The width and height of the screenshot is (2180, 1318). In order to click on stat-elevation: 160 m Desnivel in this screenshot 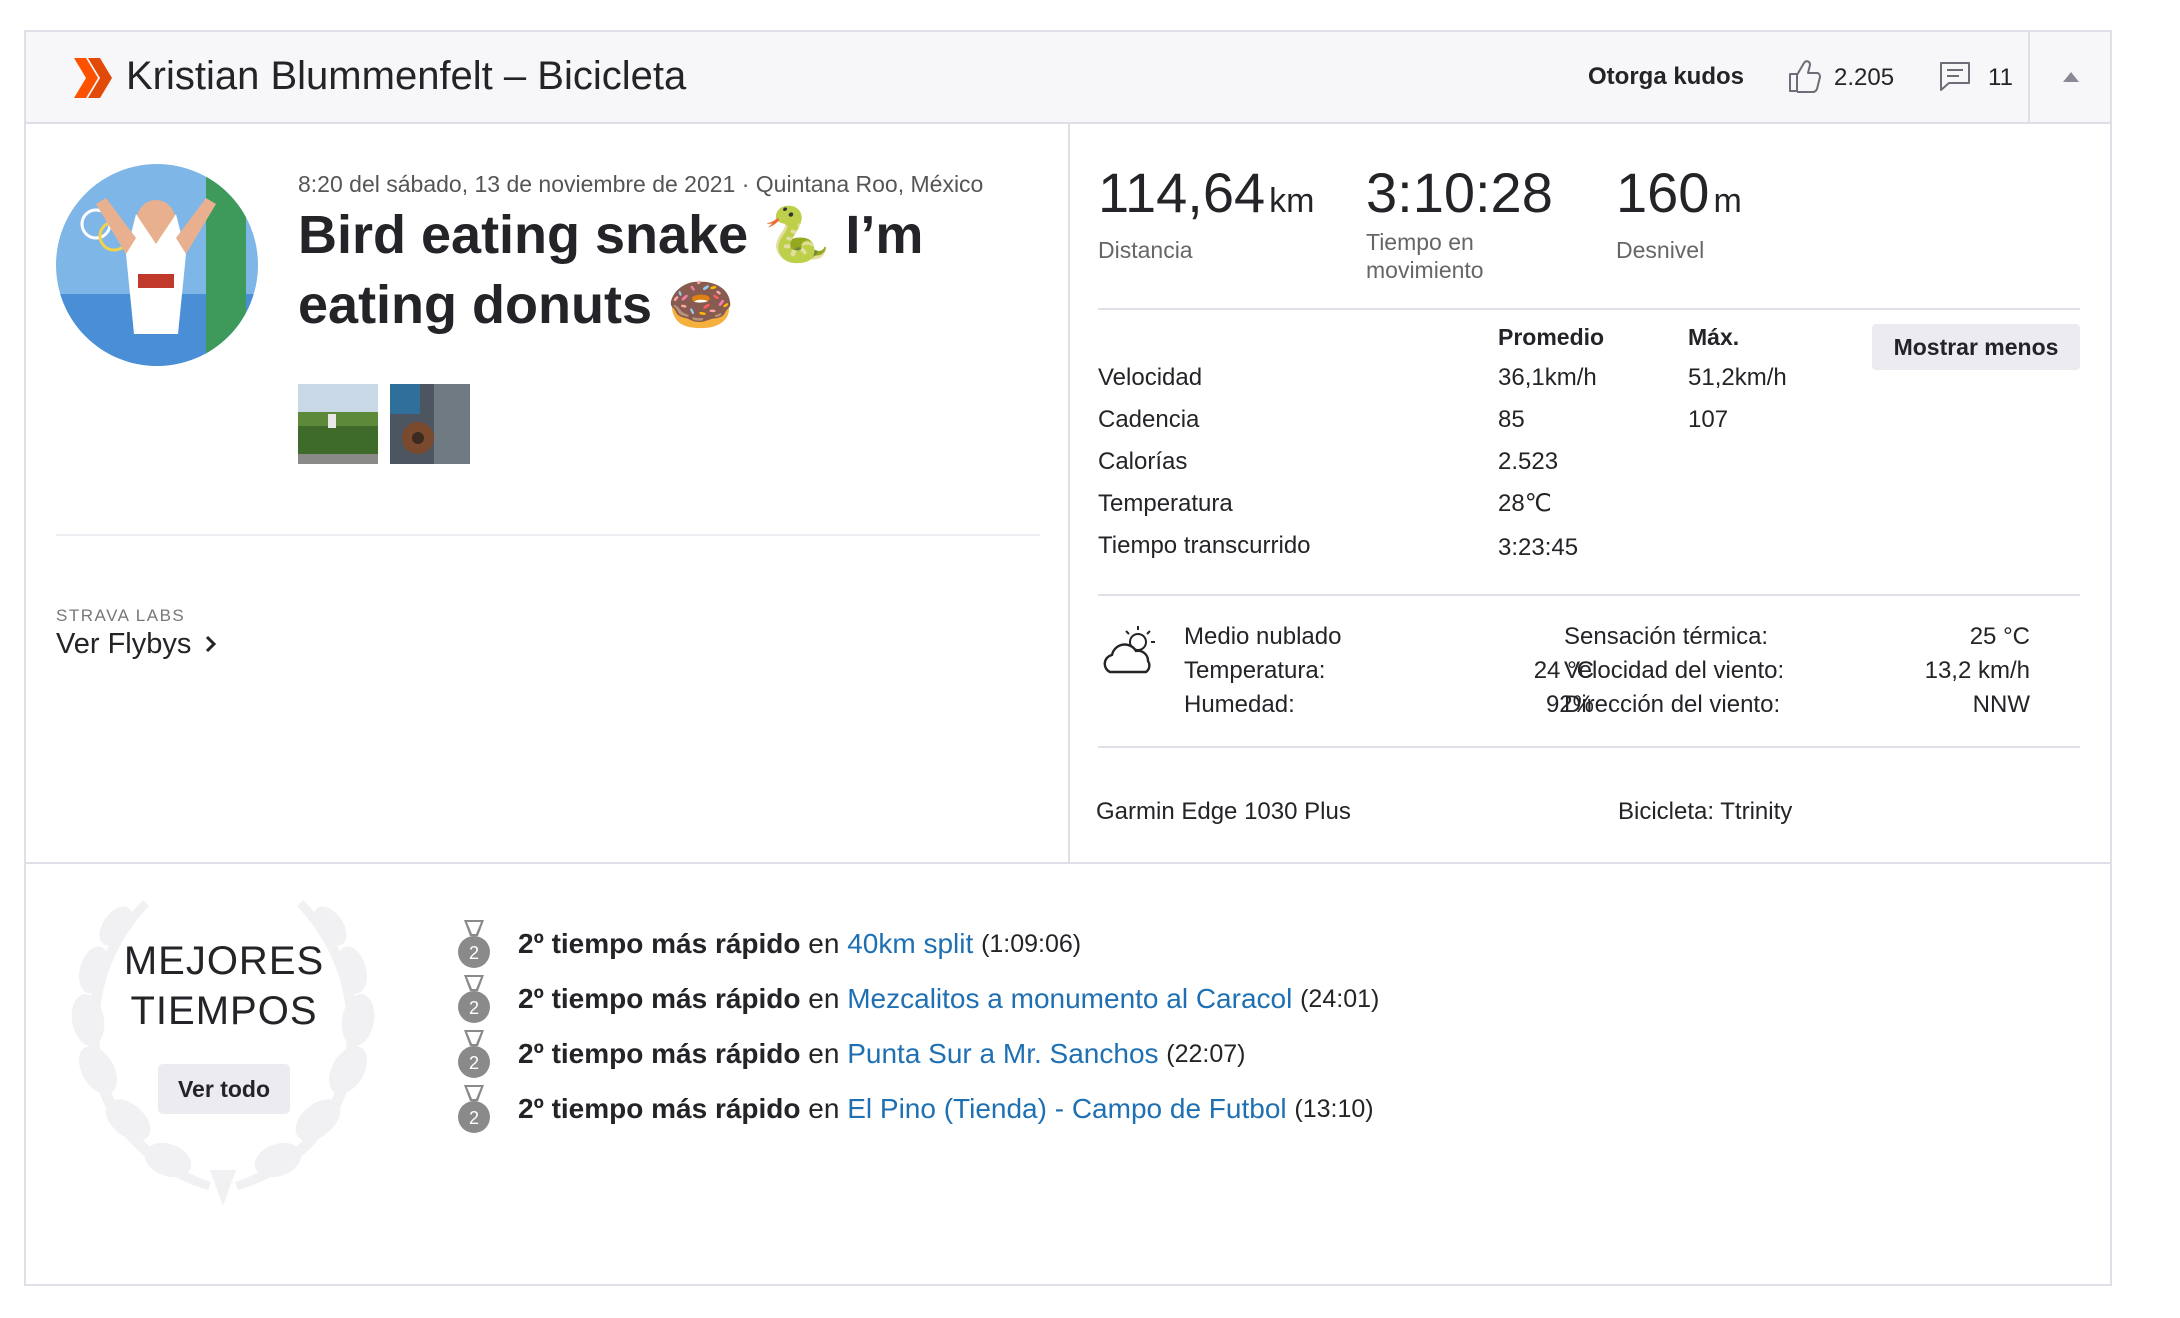, I will do `click(1679, 212)`.